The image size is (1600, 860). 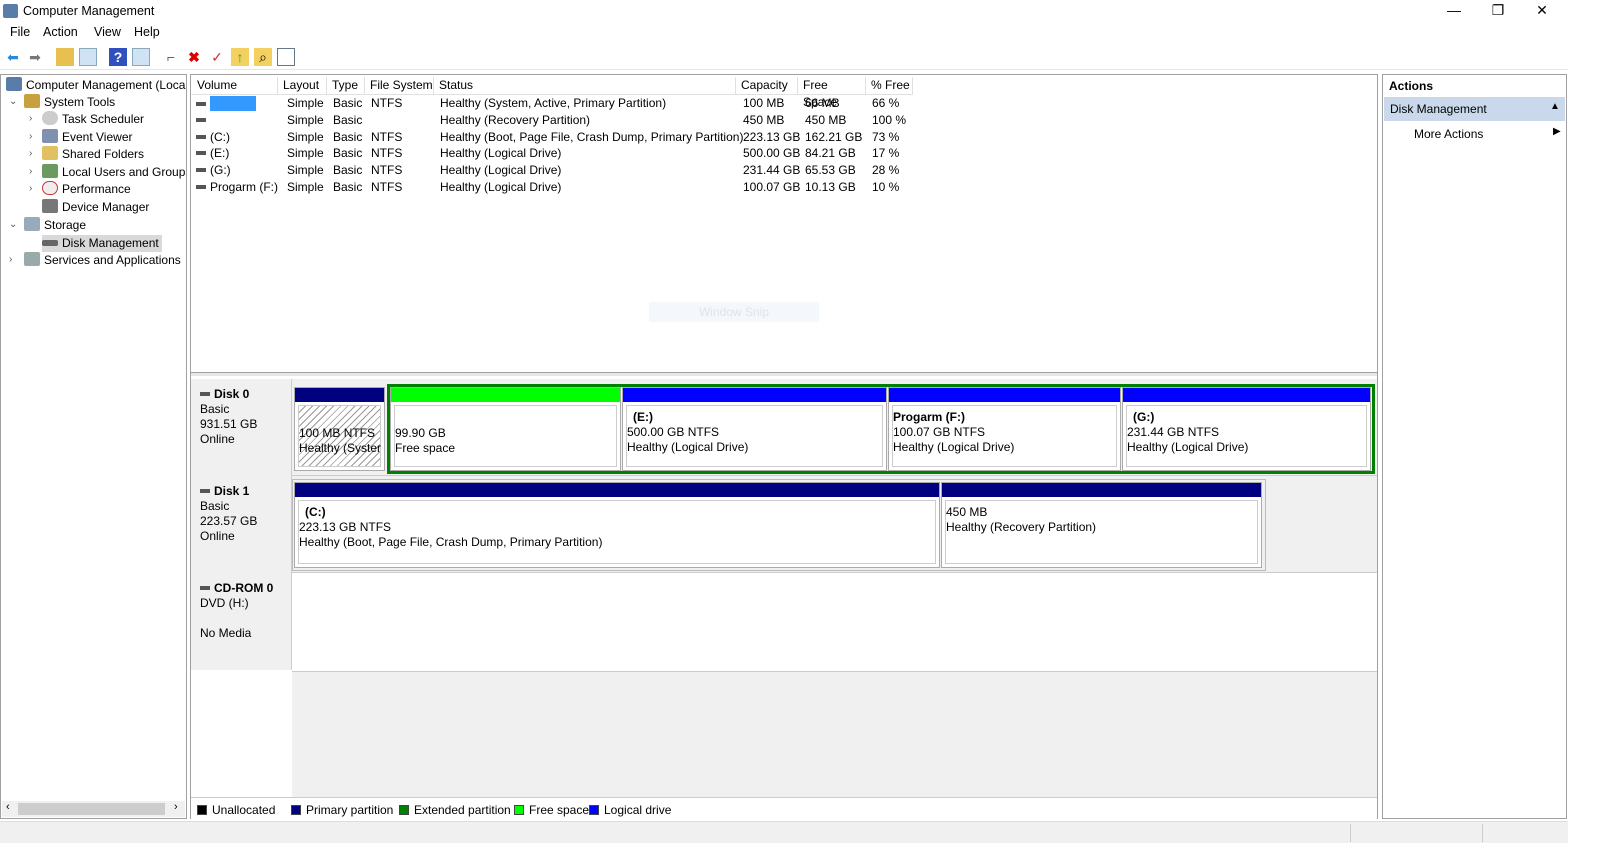 What do you see at coordinates (889, 120) in the screenshot?
I see `cell--free: 100 %` at bounding box center [889, 120].